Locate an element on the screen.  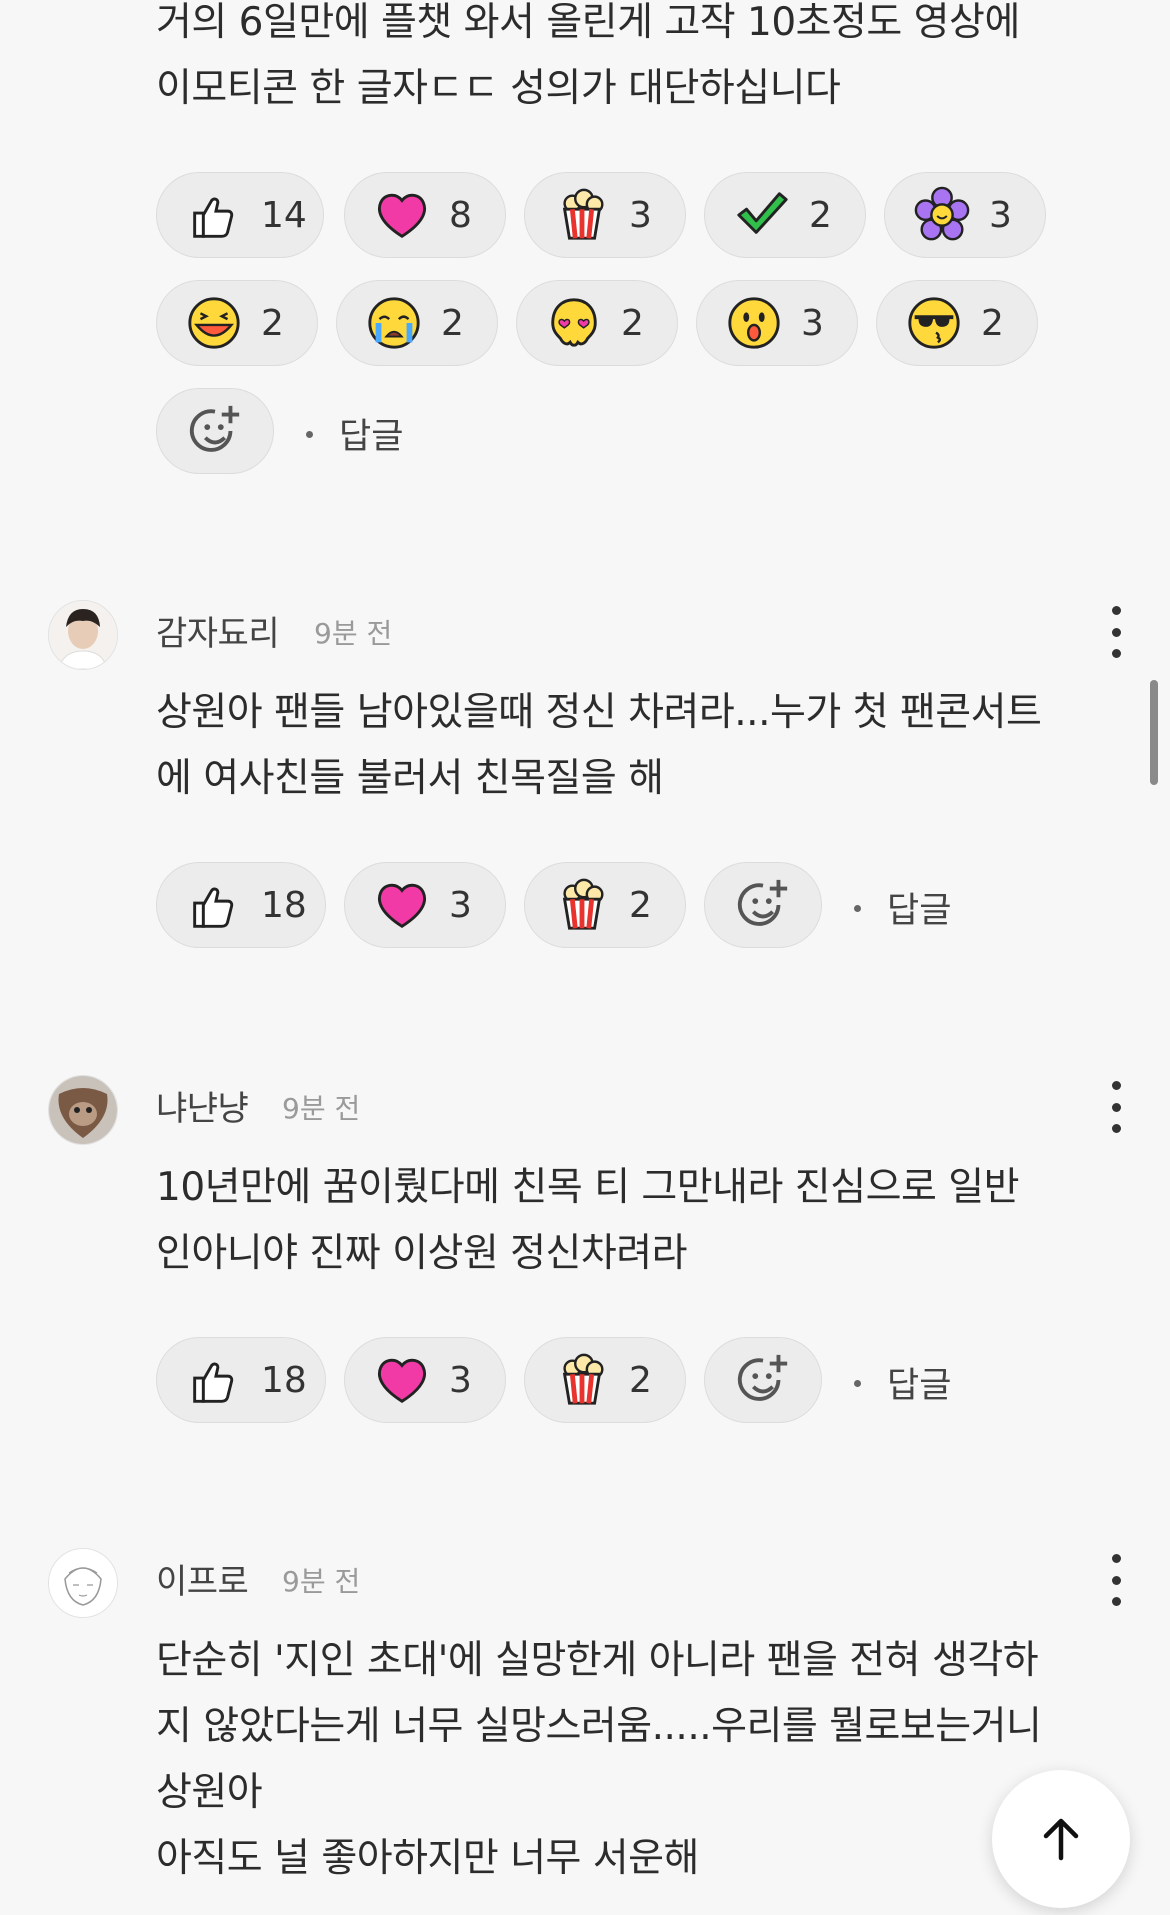
sunglasses-face-icon is located at coordinates (934, 323).